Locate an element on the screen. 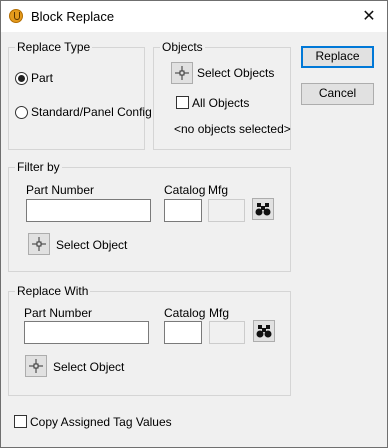 This screenshot has height=448, width=388. filter-catalog-label: Catalog is located at coordinates (185, 190).